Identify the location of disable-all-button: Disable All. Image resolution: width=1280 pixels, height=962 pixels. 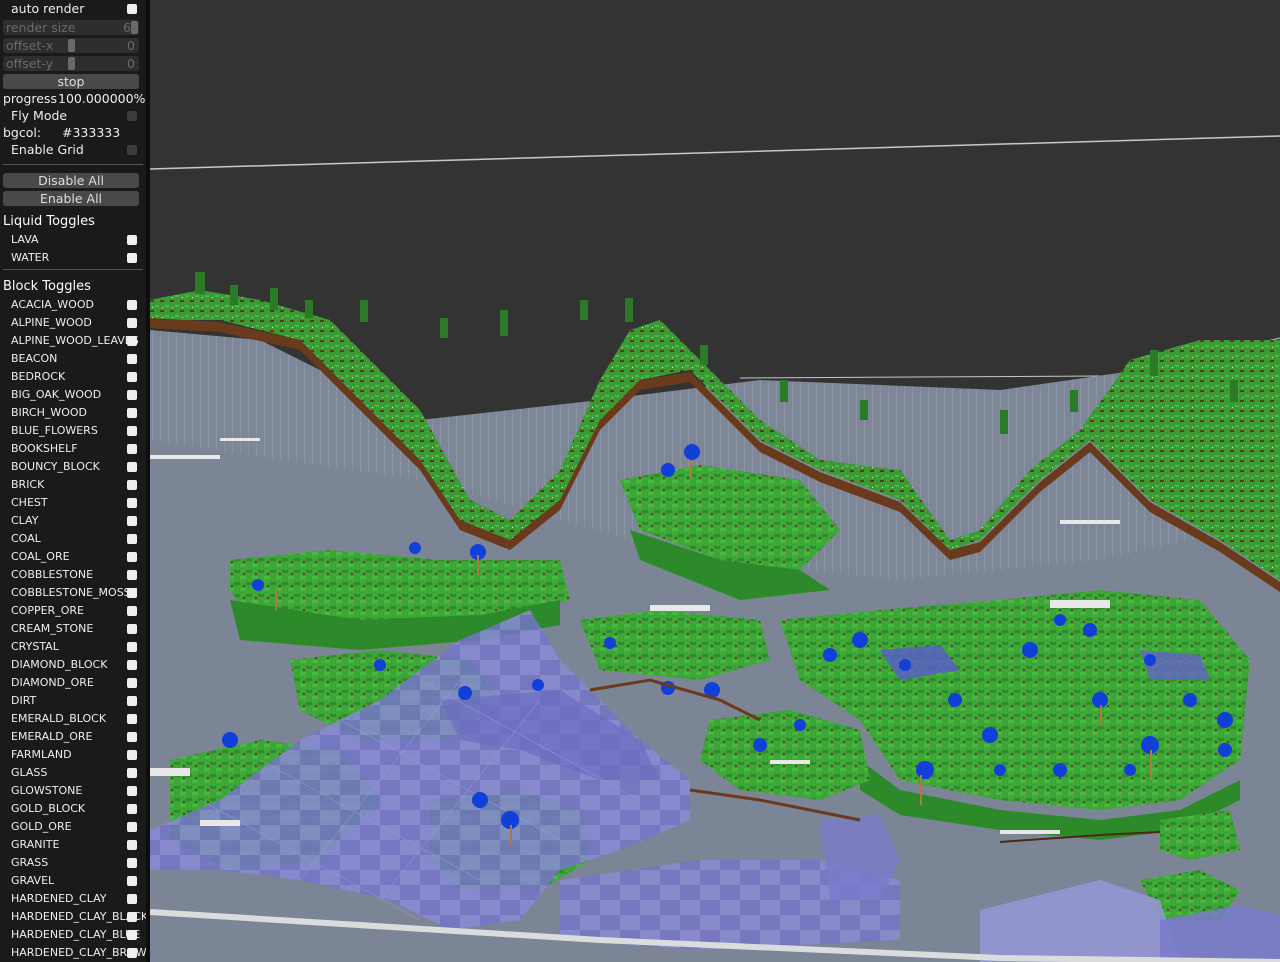
(71, 180).